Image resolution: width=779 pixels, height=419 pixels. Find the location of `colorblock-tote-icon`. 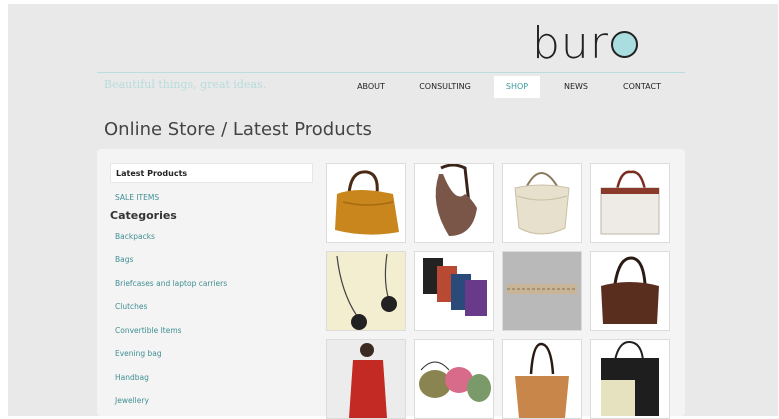

colorblock-tote-icon is located at coordinates (630, 379).